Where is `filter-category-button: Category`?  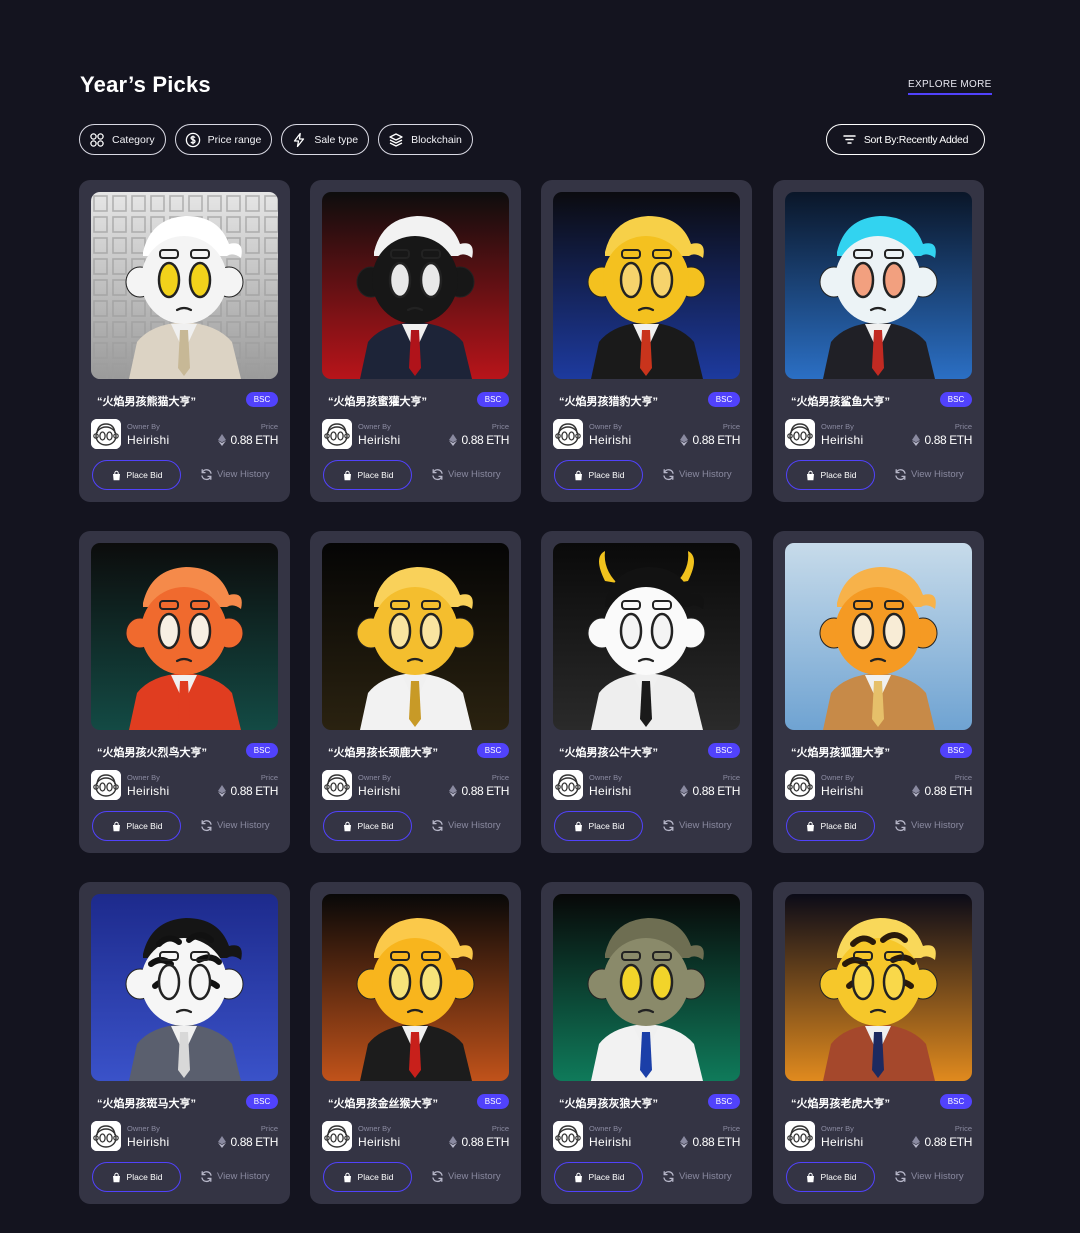 filter-category-button: Category is located at coordinates (122, 139).